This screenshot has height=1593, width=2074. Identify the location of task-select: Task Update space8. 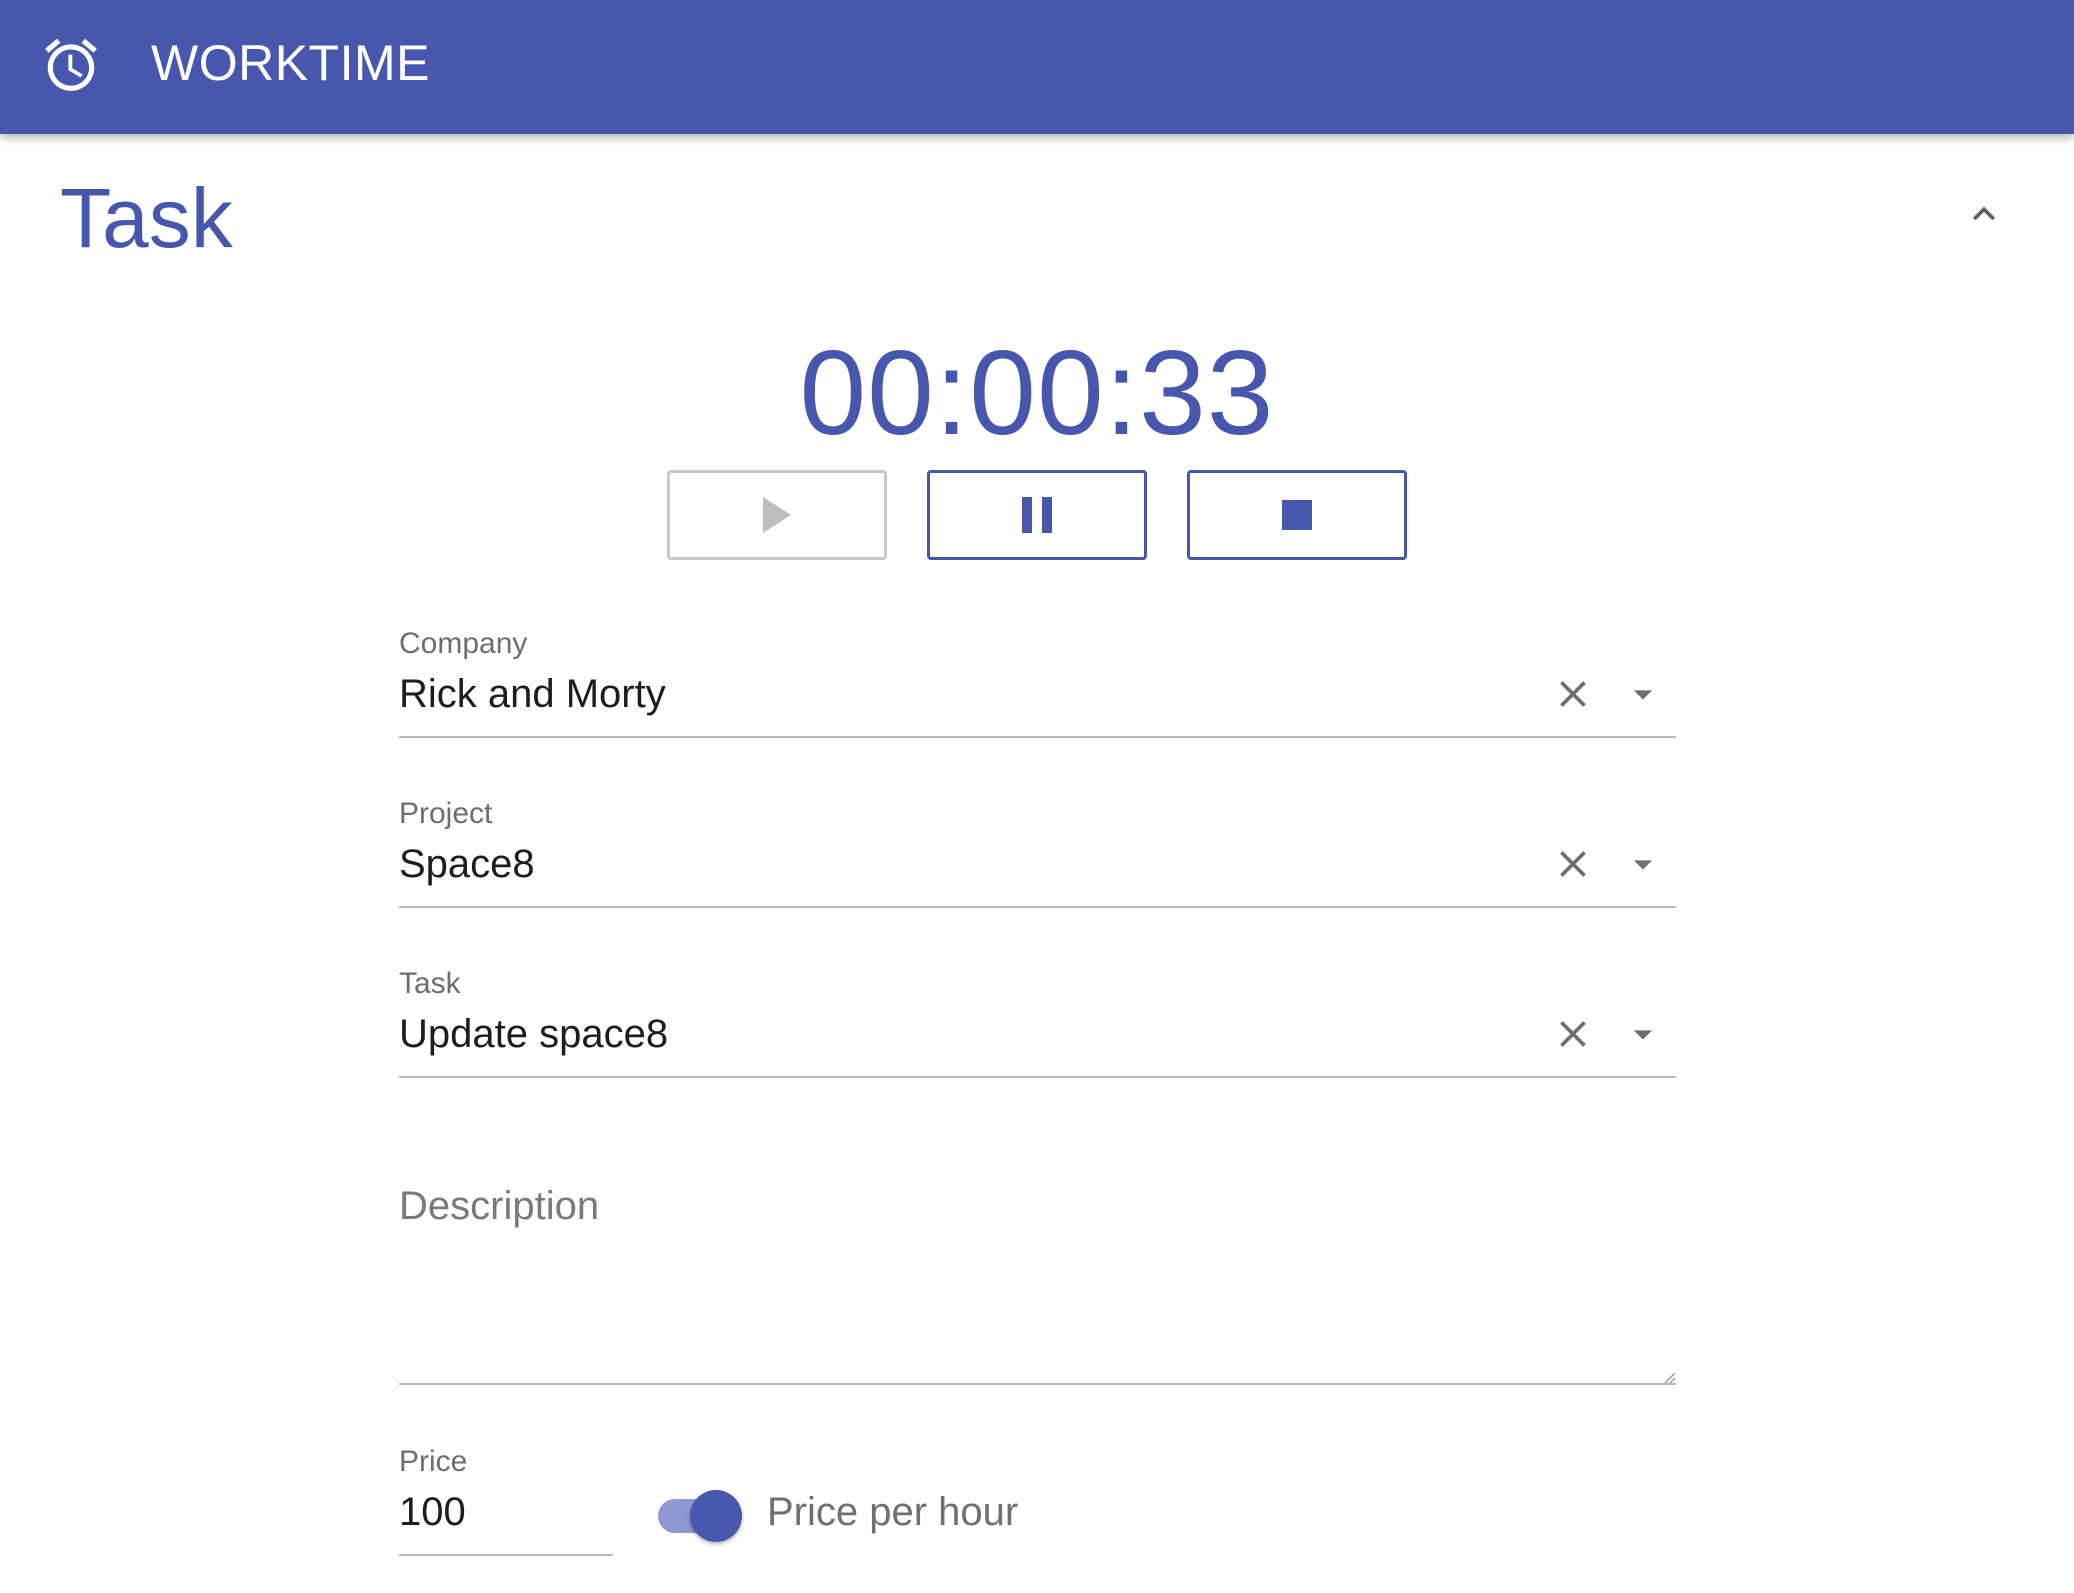
(1037, 1022).